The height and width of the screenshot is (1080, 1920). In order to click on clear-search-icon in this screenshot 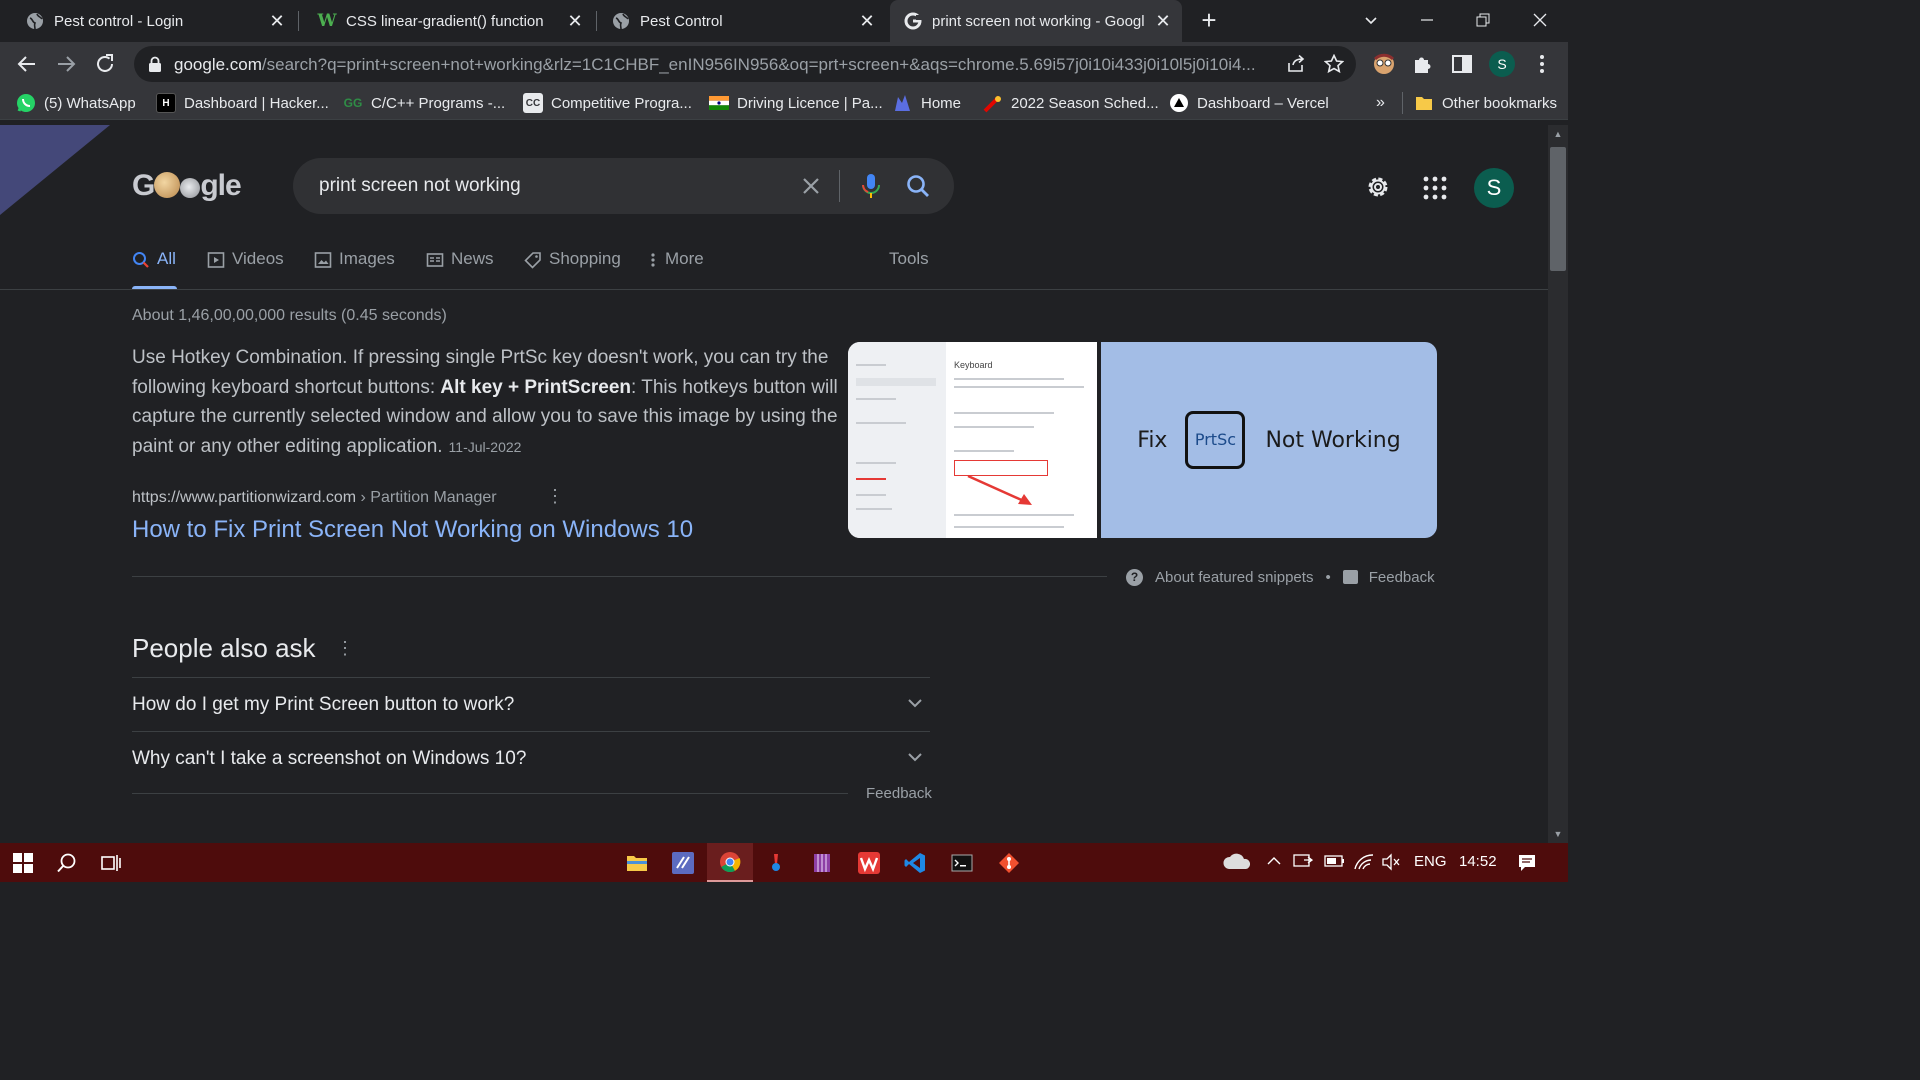, I will do `click(811, 186)`.